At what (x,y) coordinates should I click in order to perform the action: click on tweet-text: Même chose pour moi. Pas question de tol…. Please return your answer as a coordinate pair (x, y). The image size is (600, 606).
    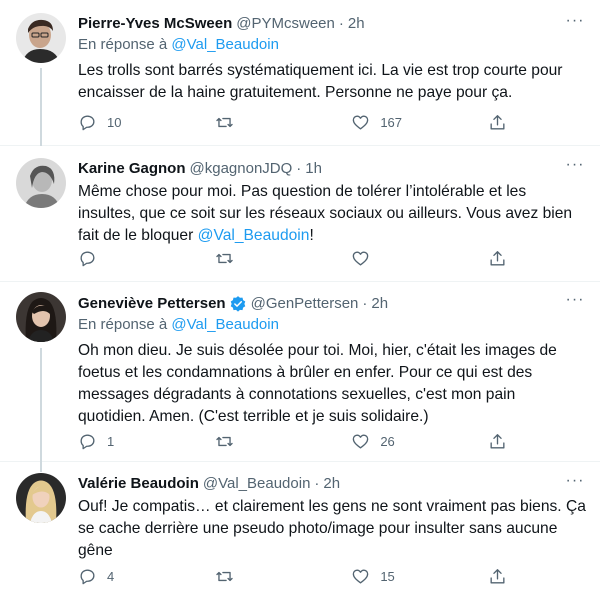
    Looking at the image, I should click on (332, 214).